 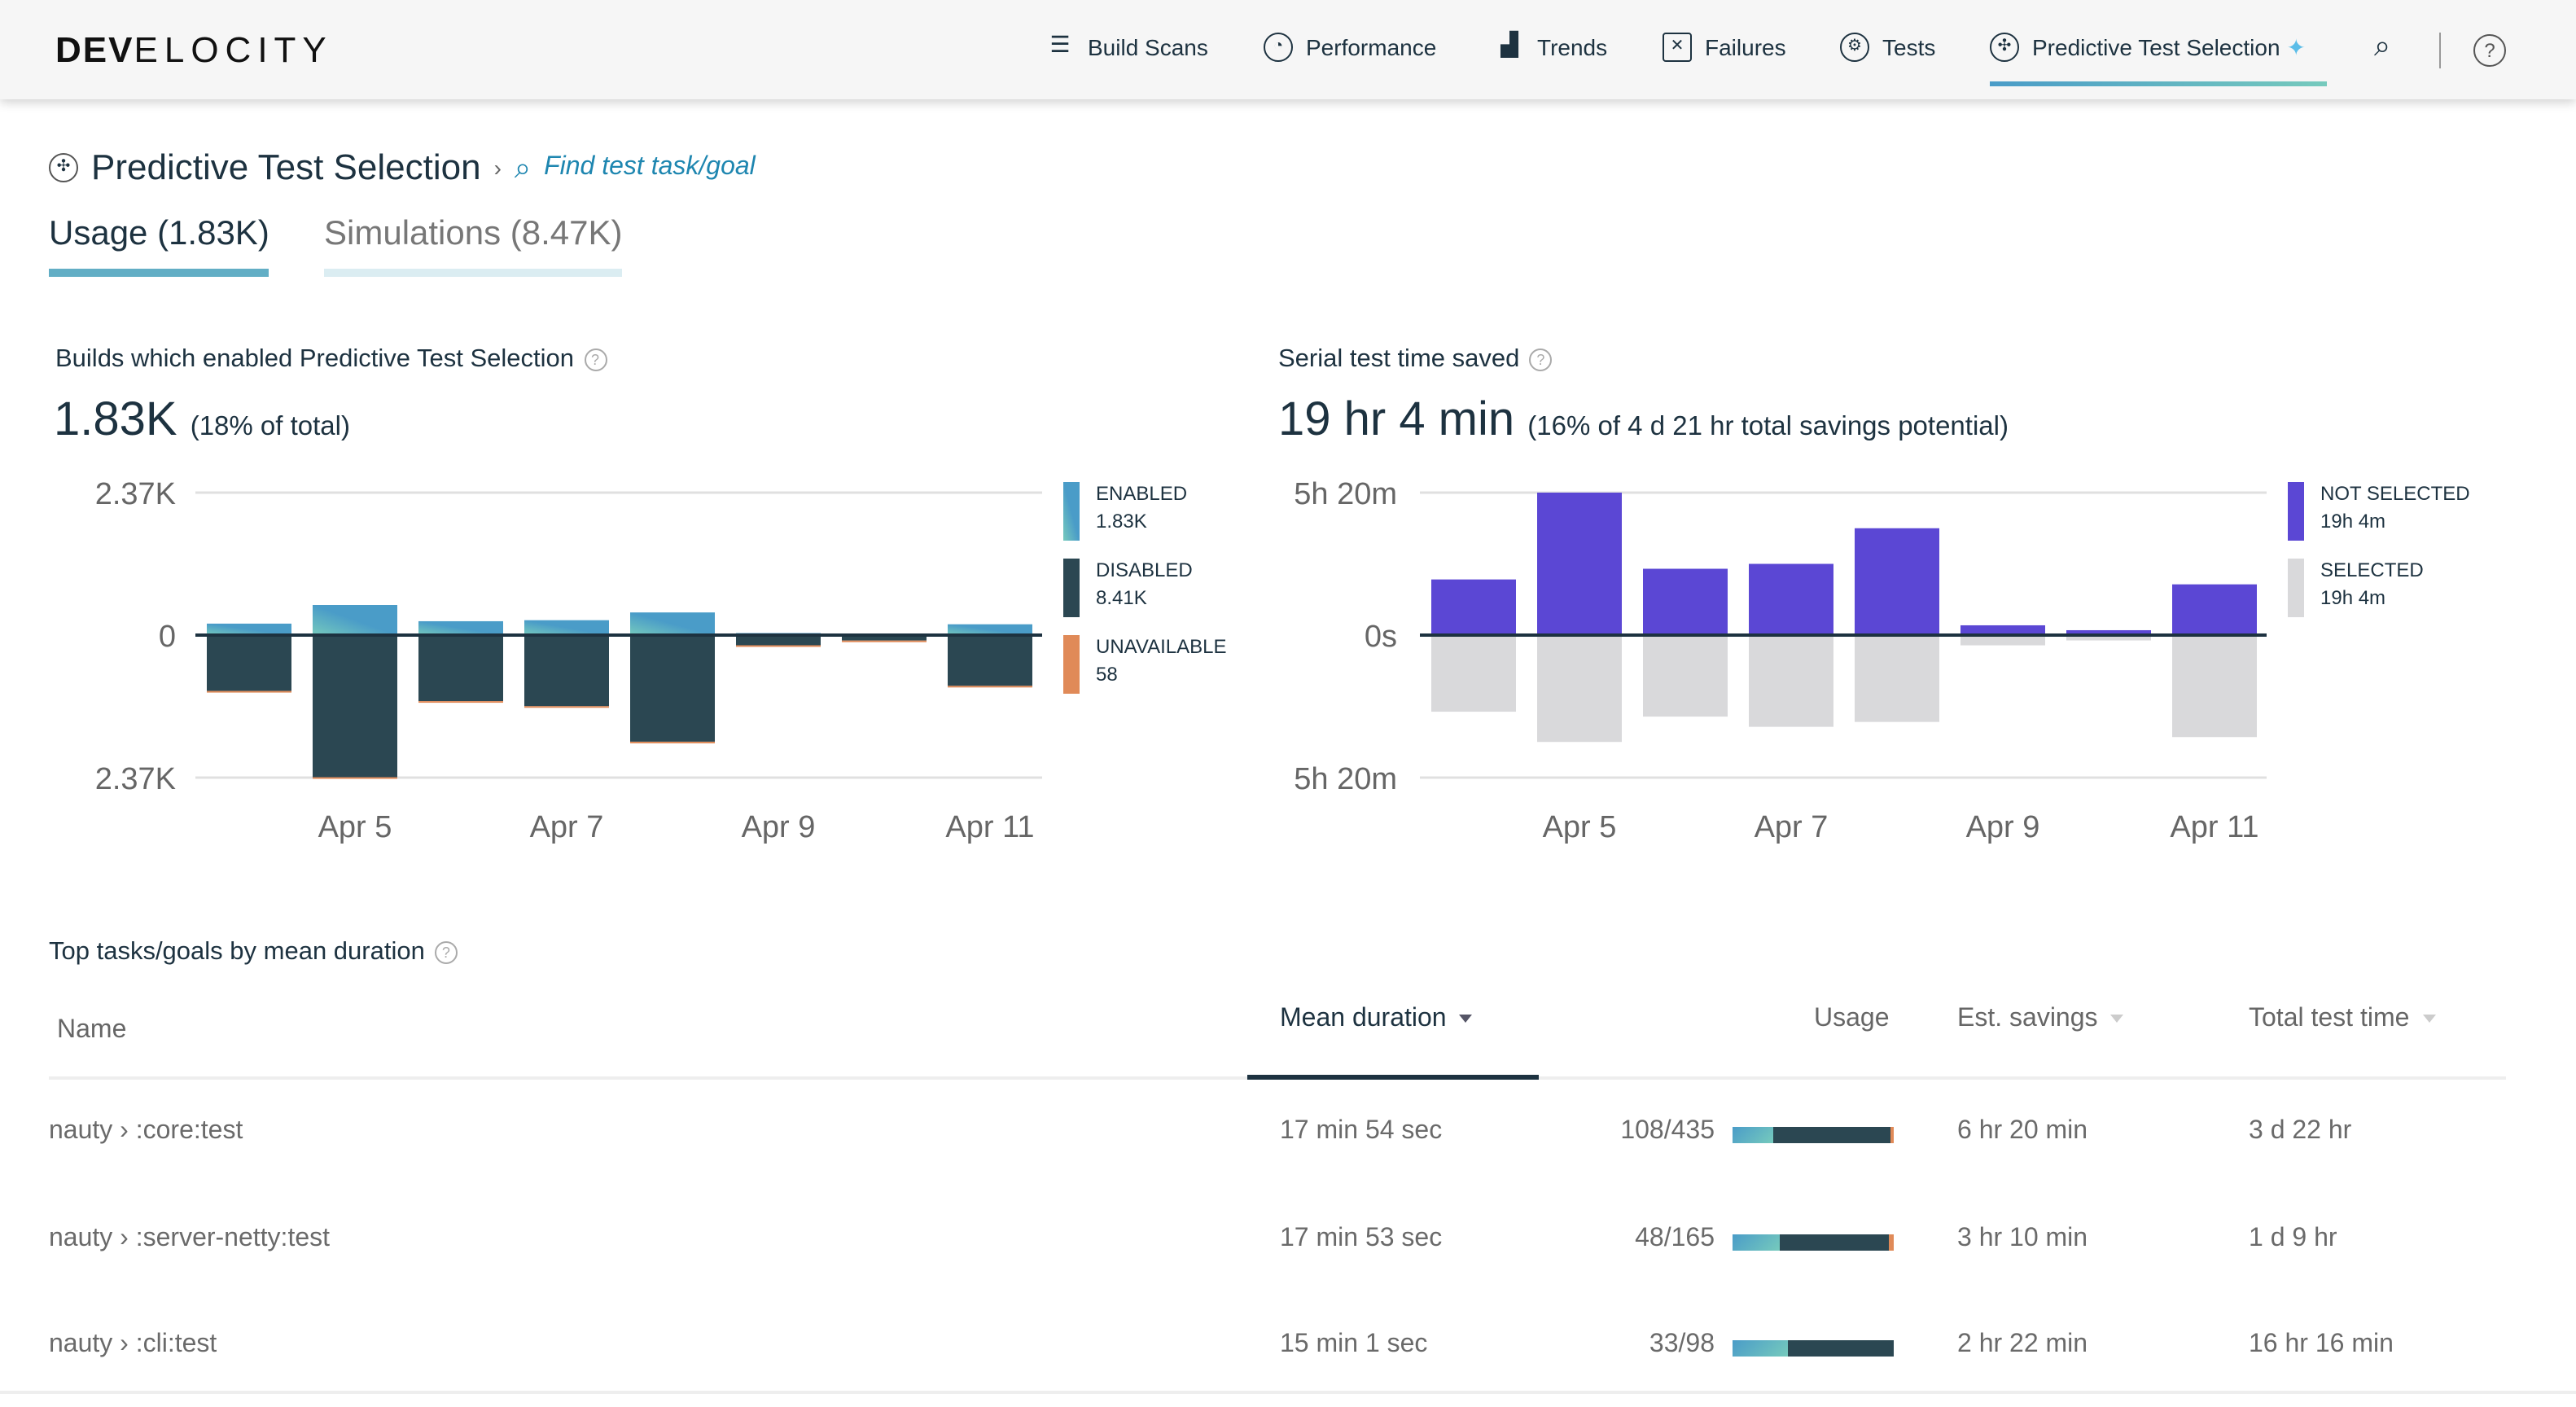 I want to click on header-label: Est. savings, so click(x=2027, y=1019).